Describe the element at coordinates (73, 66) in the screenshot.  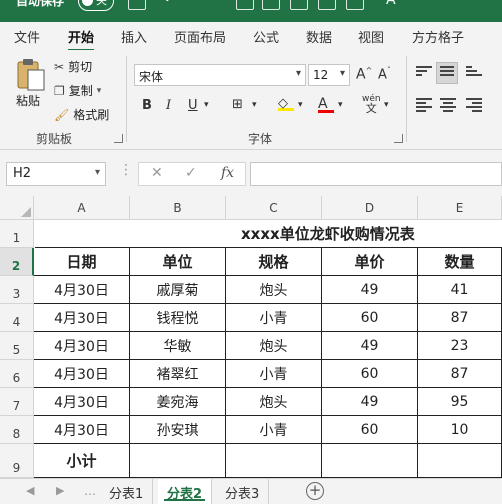
I see `cut-button: ✂ 剪切` at that location.